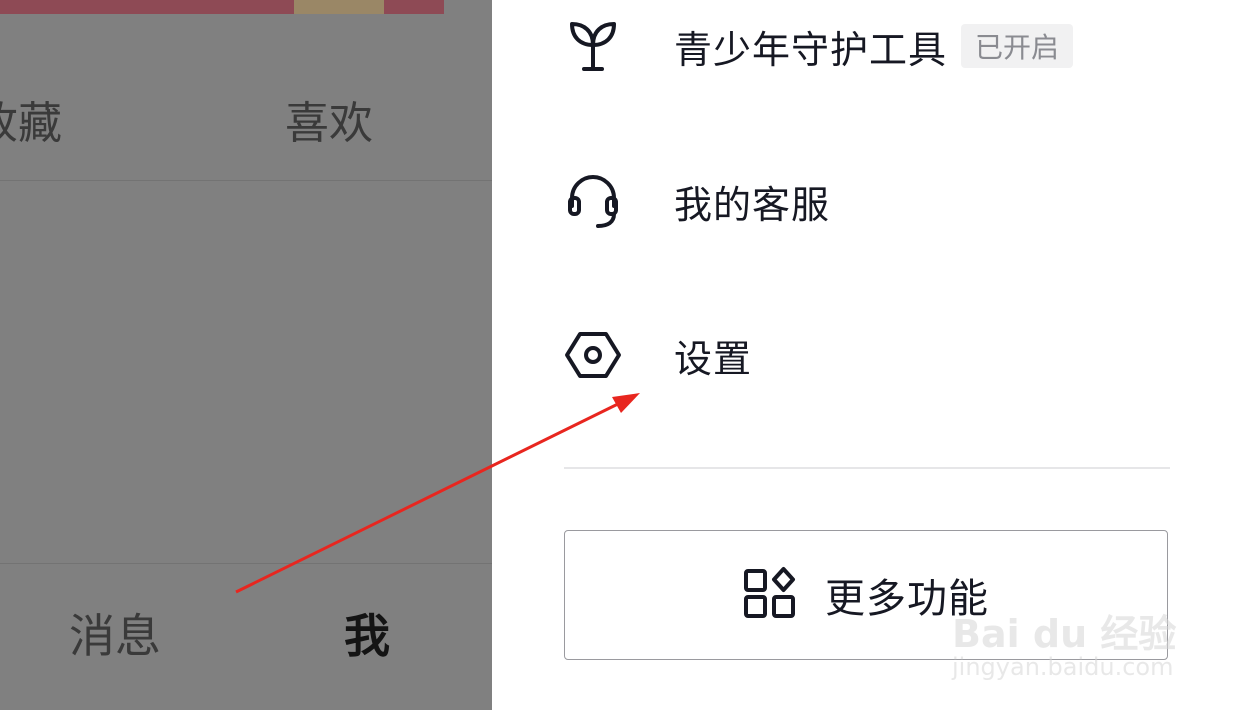 The width and height of the screenshot is (1242, 710). I want to click on watermark-url: jingyan.baidu.com, so click(1063, 667).